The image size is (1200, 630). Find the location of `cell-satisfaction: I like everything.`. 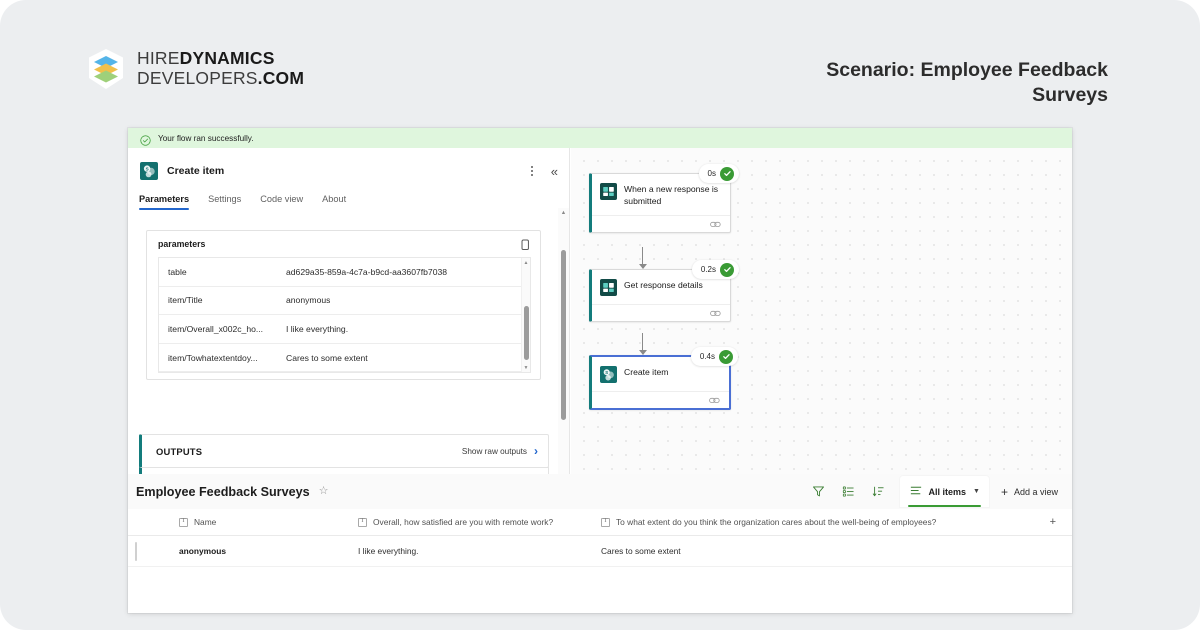

cell-satisfaction: I like everything. is located at coordinates (388, 551).